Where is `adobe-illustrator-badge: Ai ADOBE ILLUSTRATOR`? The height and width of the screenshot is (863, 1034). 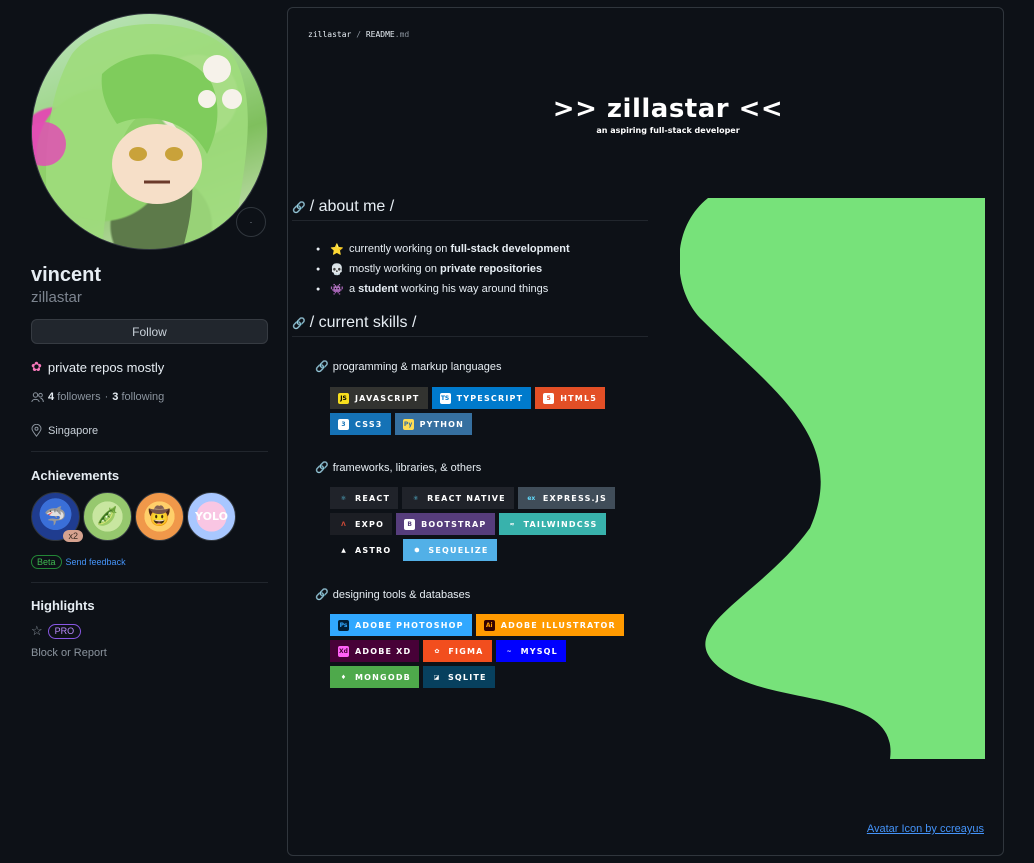
adobe-illustrator-badge: Ai ADOBE ILLUSTRATOR is located at coordinates (549, 625).